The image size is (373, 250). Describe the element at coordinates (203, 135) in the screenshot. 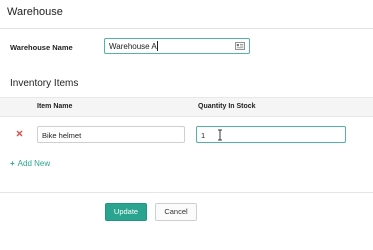

I see `quantity-value: 1` at that location.